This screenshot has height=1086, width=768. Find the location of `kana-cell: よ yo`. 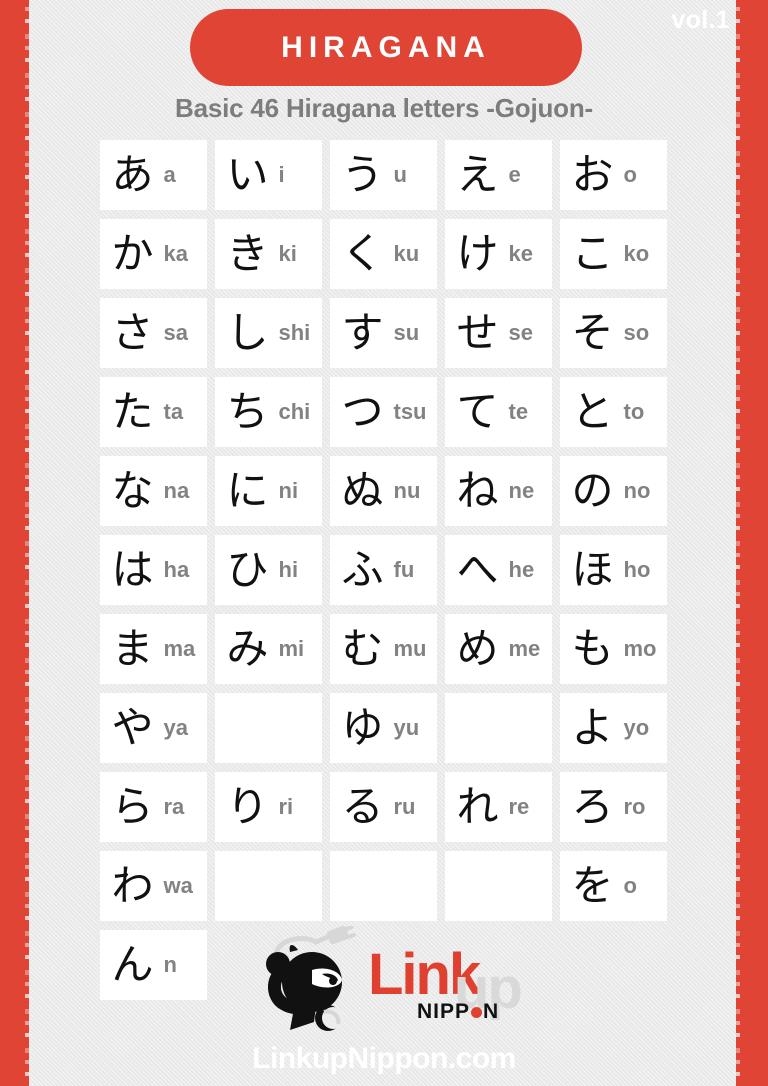

kana-cell: よ yo is located at coordinates (613, 728).